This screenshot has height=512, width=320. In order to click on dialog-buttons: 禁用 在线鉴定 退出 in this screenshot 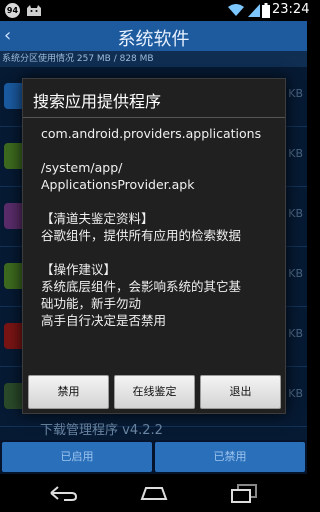, I will do `click(155, 392)`.